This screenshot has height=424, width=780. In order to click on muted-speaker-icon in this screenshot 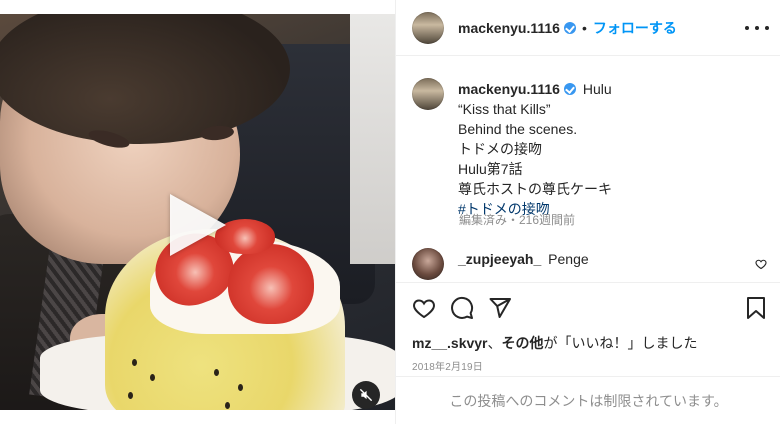, I will do `click(366, 395)`.